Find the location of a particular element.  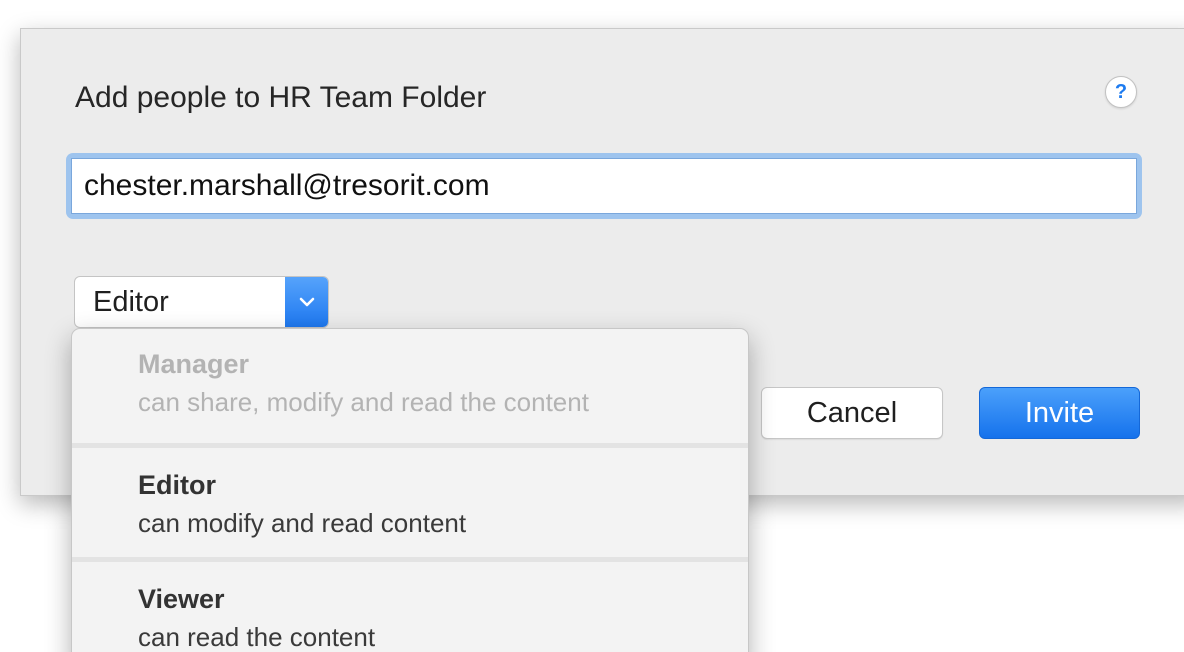

role-option-description: can read the content is located at coordinates (257, 637).